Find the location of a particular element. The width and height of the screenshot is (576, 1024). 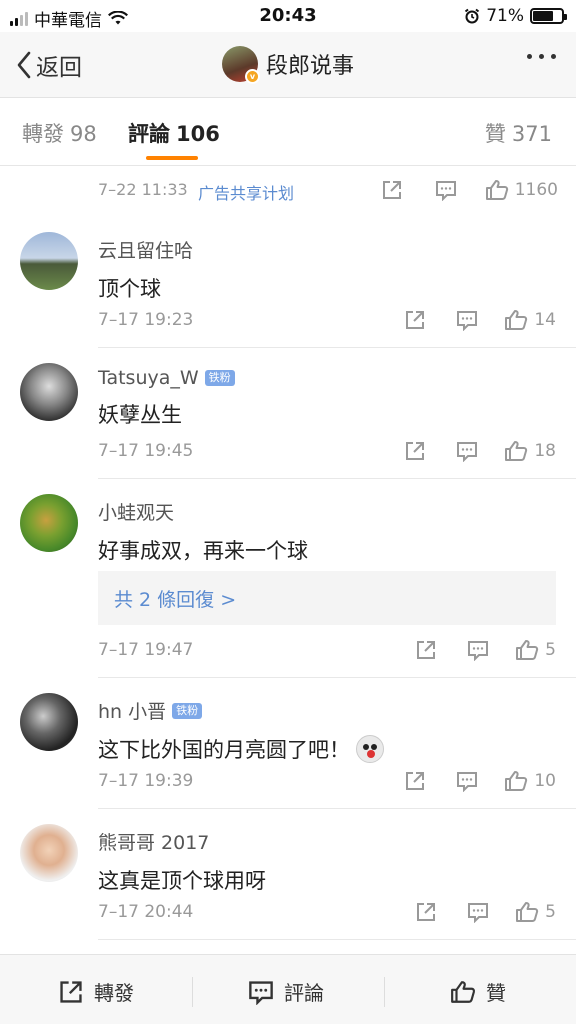

comment-text-content: 好事成双，再来一个球 is located at coordinates (203, 551).